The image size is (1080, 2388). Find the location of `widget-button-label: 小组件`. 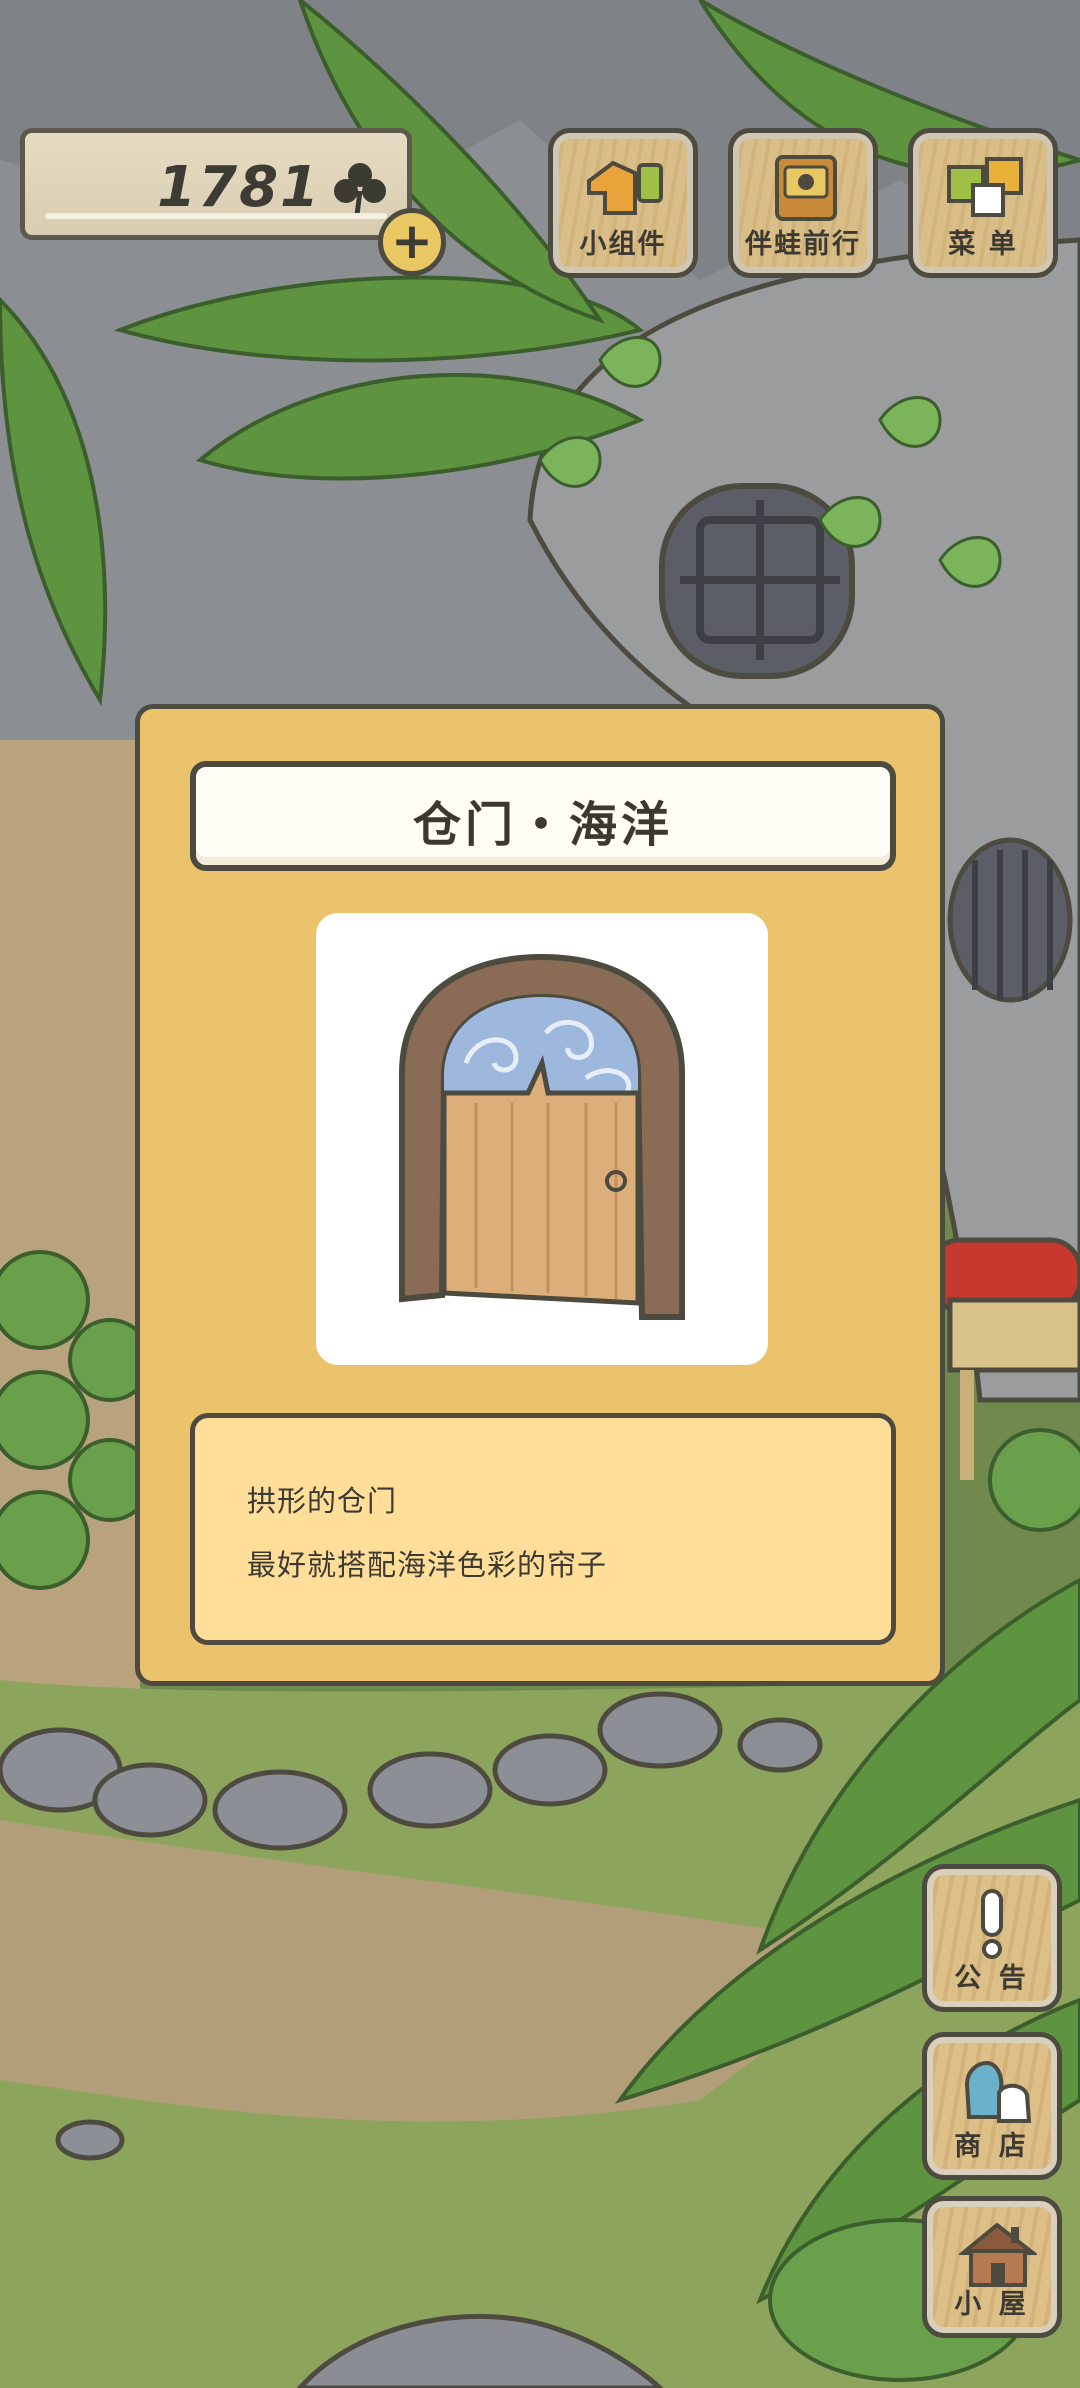

widget-button-label: 小组件 is located at coordinates (623, 244).